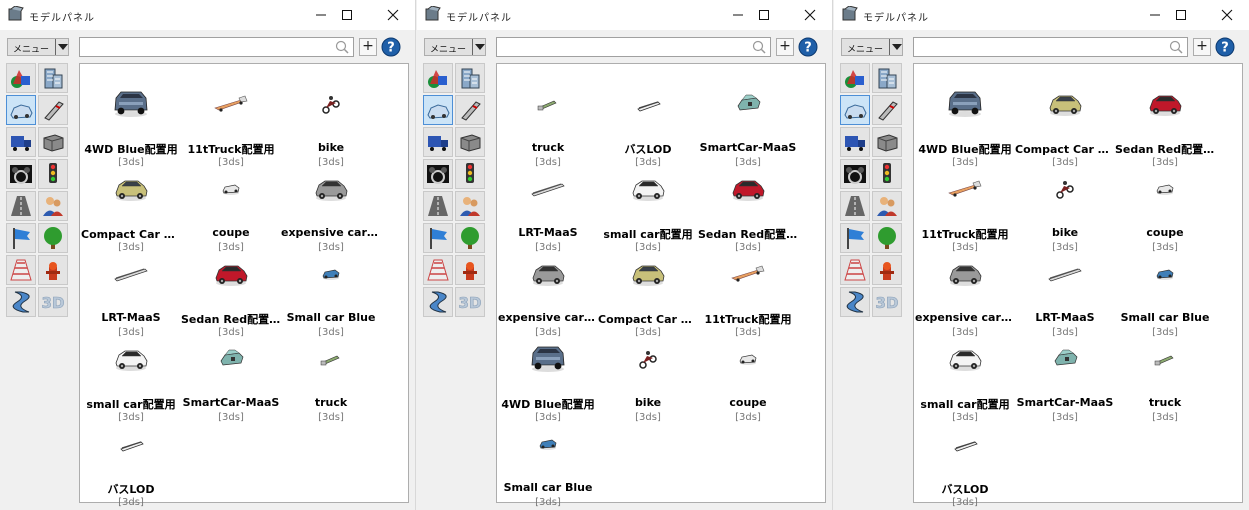  What do you see at coordinates (21, 270) in the screenshot?
I see `tool-crosswalk-button` at bounding box center [21, 270].